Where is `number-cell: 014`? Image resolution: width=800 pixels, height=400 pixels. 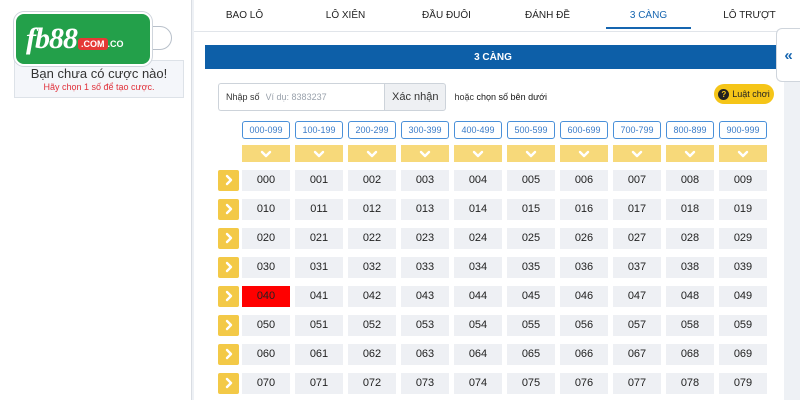
number-cell: 014 is located at coordinates (478, 209).